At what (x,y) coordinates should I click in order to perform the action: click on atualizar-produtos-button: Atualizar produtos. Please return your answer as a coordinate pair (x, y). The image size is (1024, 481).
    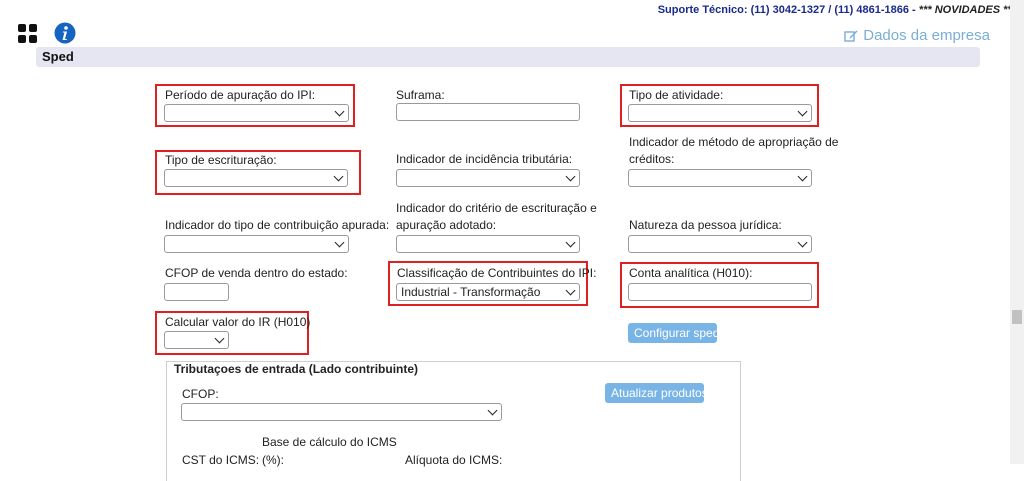
    Looking at the image, I should click on (656, 393).